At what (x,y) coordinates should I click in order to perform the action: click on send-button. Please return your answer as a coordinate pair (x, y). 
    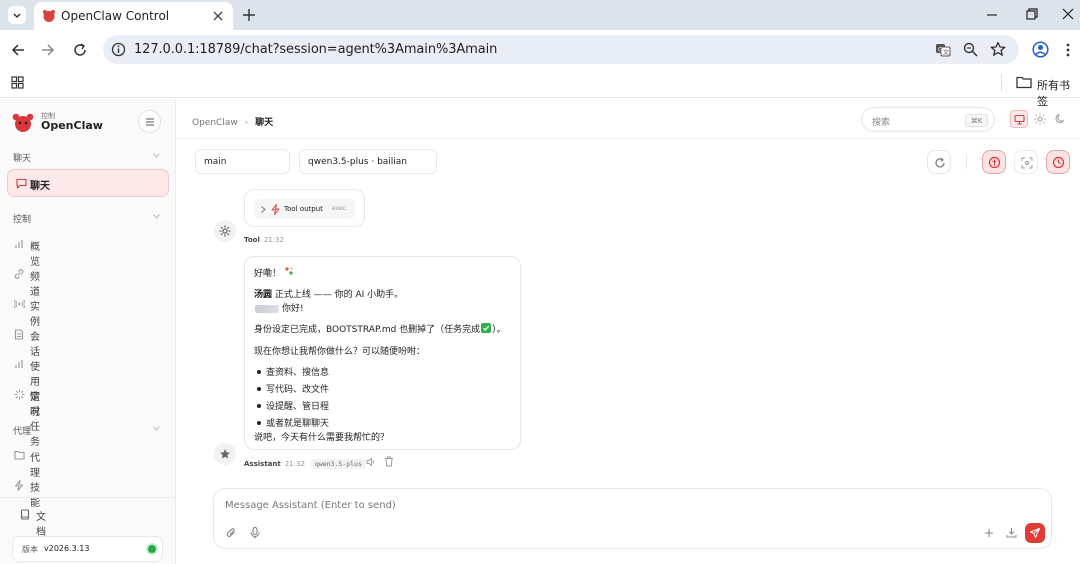
    Looking at the image, I should click on (1035, 533).